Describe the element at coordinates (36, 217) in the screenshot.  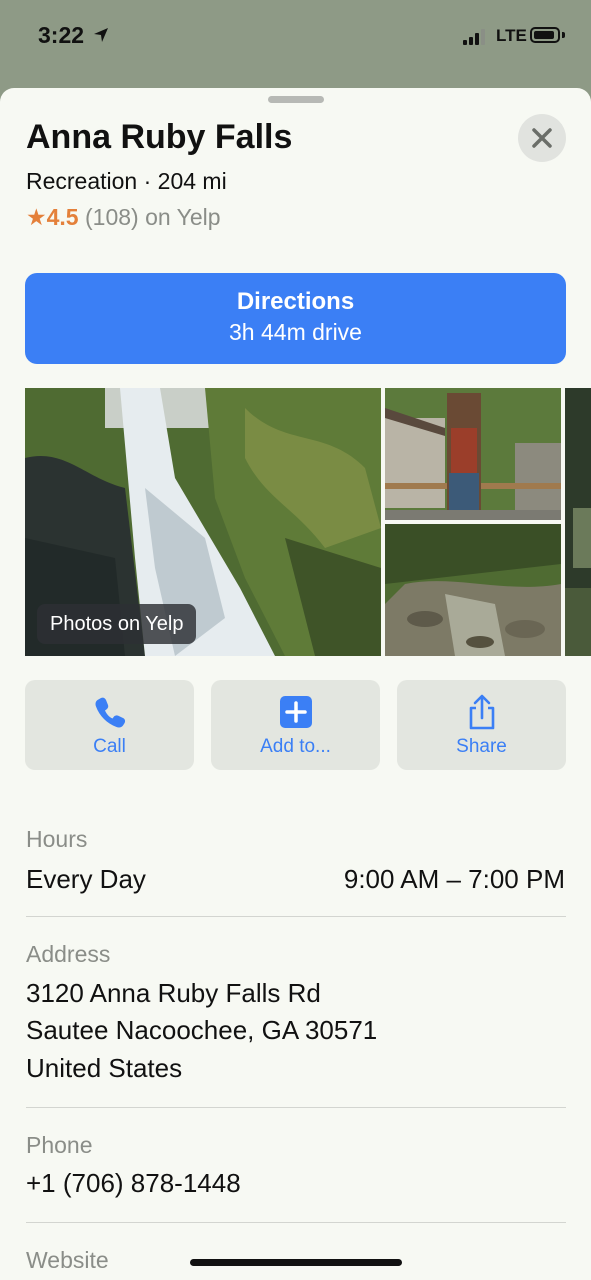
I see `star-icon: ★` at that location.